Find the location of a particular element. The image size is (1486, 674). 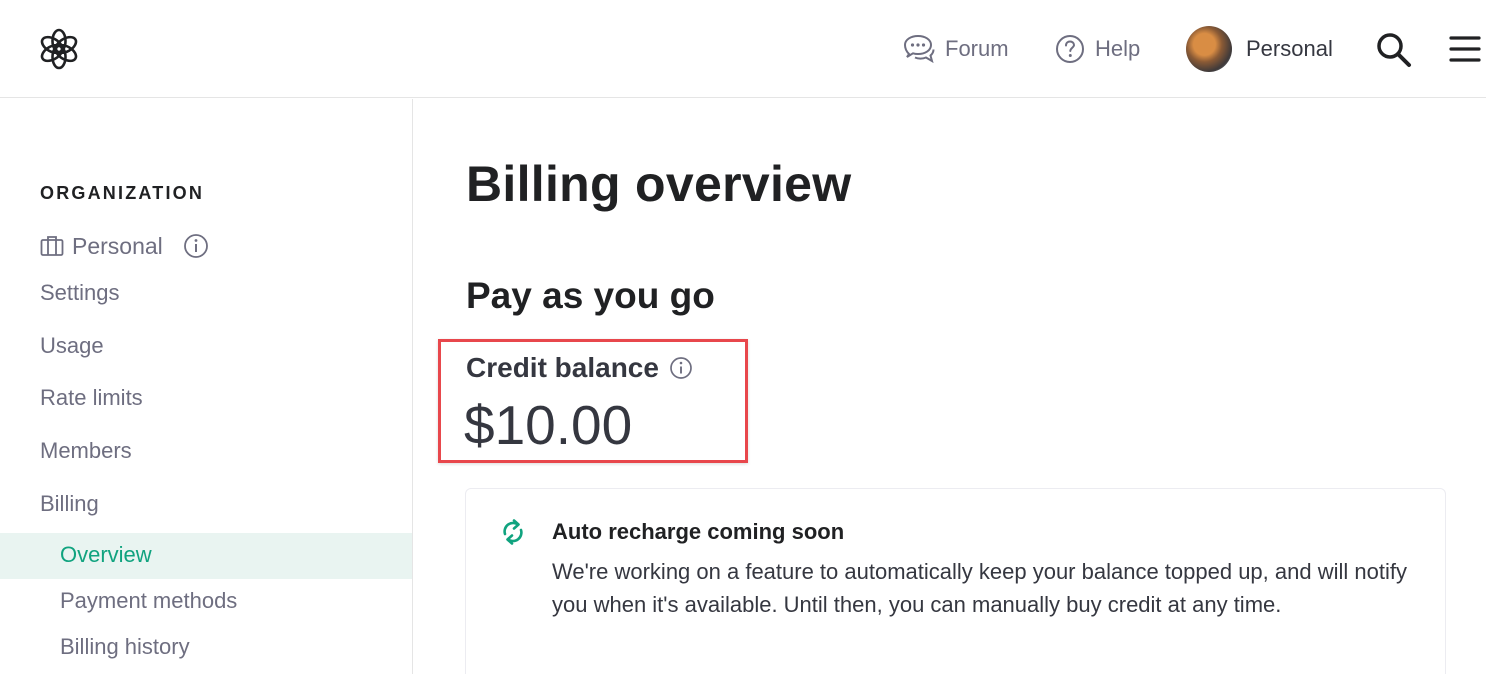

notice-title: Auto recharge coming soon is located at coordinates (698, 531).